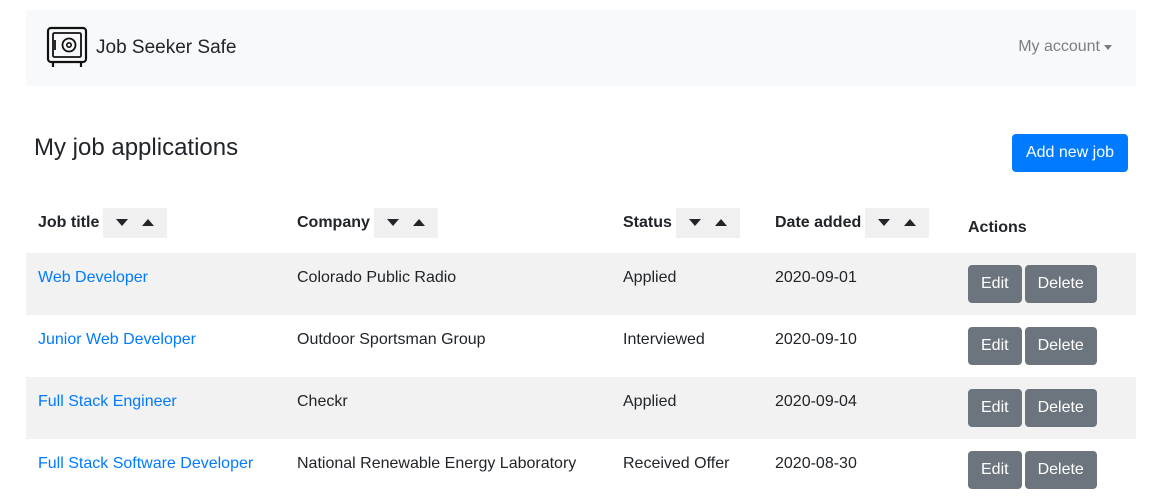  What do you see at coordinates (377, 277) in the screenshot?
I see `company-name: Colorado Public Radio` at bounding box center [377, 277].